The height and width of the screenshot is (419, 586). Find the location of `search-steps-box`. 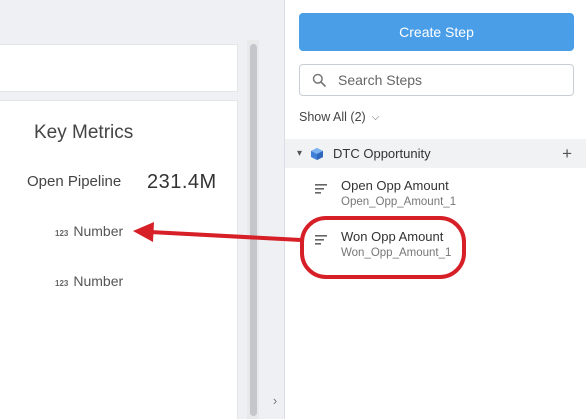

search-steps-box is located at coordinates (436, 80).